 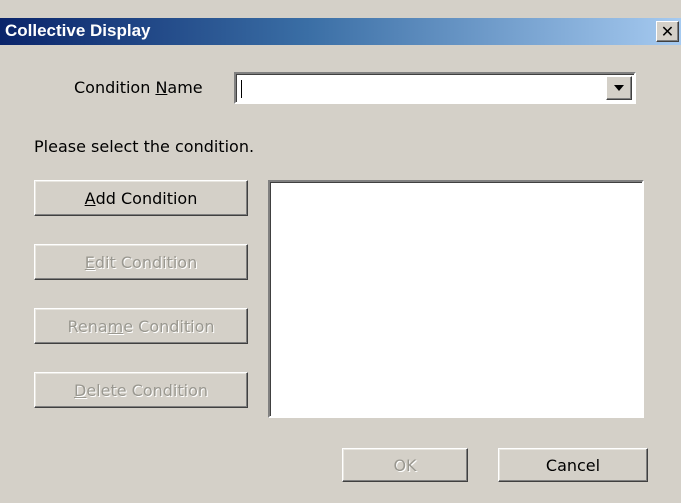 I want to click on edit-condition-button: Edit Condition, so click(x=141, y=262).